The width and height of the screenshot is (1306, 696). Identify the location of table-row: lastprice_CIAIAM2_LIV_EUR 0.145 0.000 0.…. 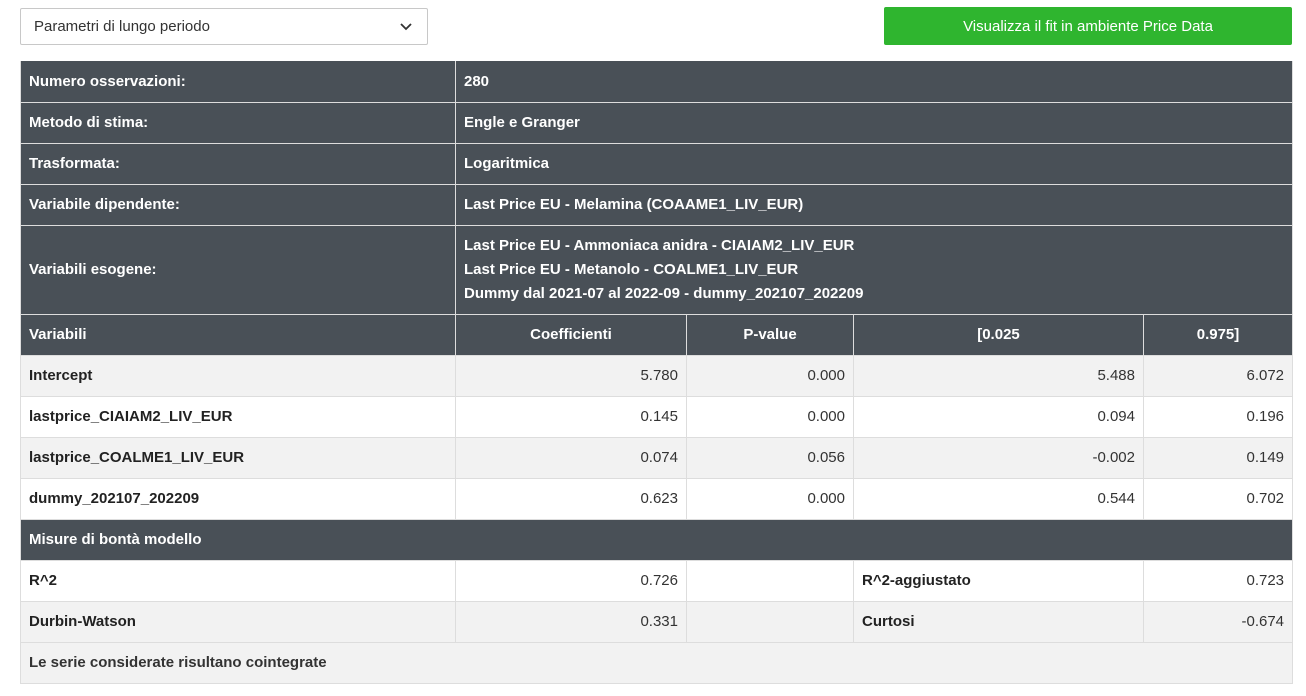
(657, 417).